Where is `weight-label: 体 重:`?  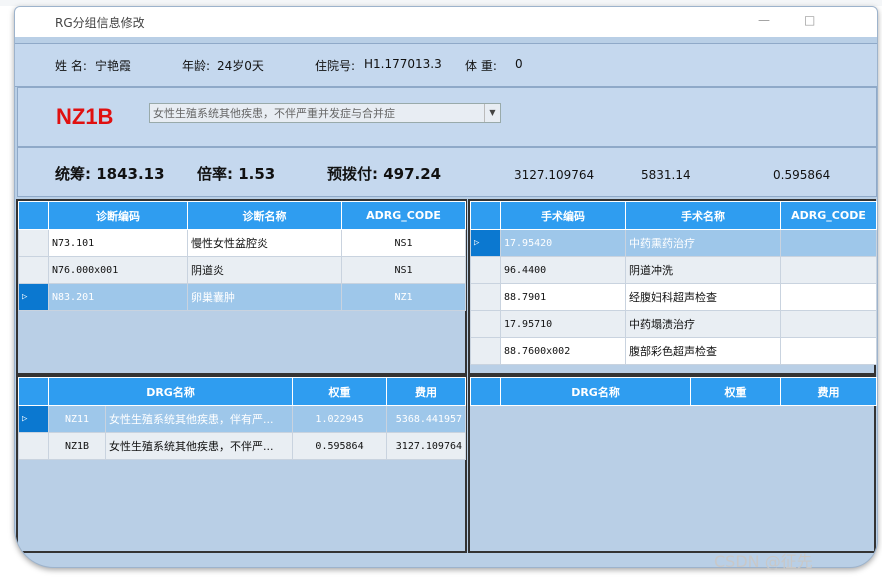
weight-label: 体 重: is located at coordinates (481, 66).